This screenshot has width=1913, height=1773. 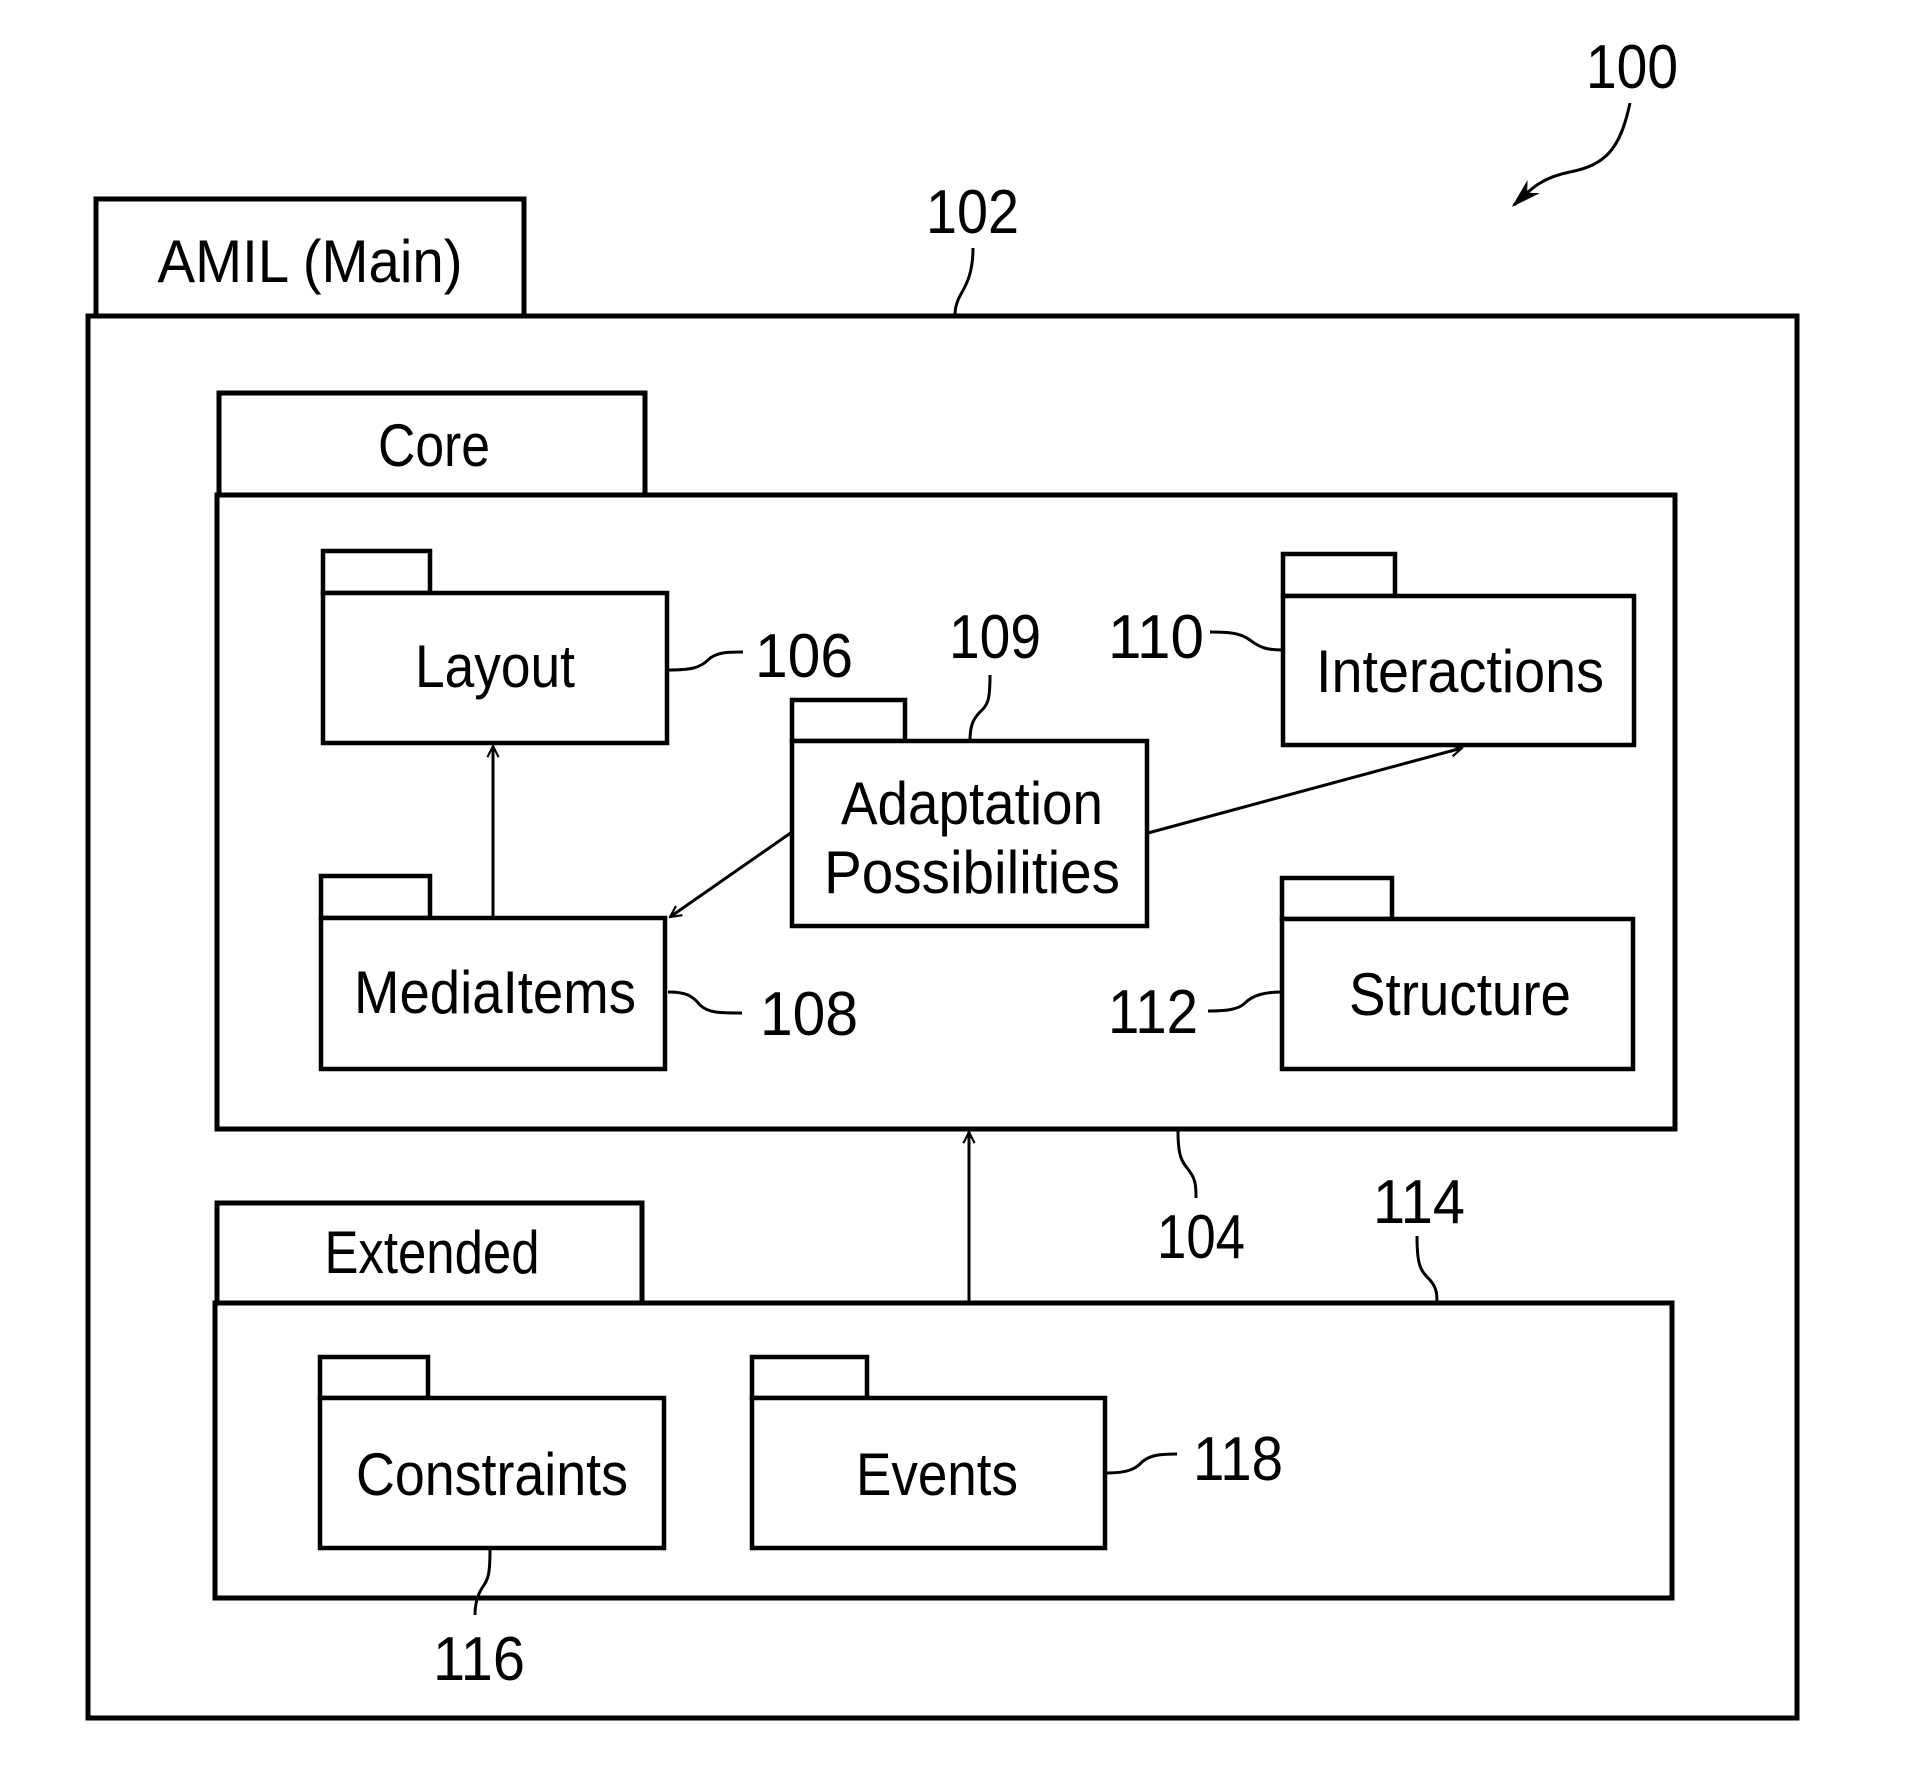 What do you see at coordinates (432, 1252) in the screenshot?
I see `extended-package-title: Extended` at bounding box center [432, 1252].